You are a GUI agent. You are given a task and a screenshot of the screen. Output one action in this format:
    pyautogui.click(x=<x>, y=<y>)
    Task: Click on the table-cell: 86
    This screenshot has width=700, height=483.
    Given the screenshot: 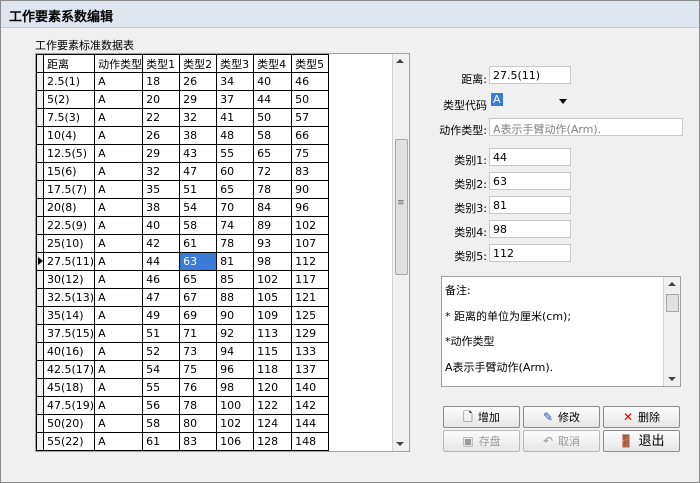 What is the action you would take?
    pyautogui.click(x=198, y=450)
    